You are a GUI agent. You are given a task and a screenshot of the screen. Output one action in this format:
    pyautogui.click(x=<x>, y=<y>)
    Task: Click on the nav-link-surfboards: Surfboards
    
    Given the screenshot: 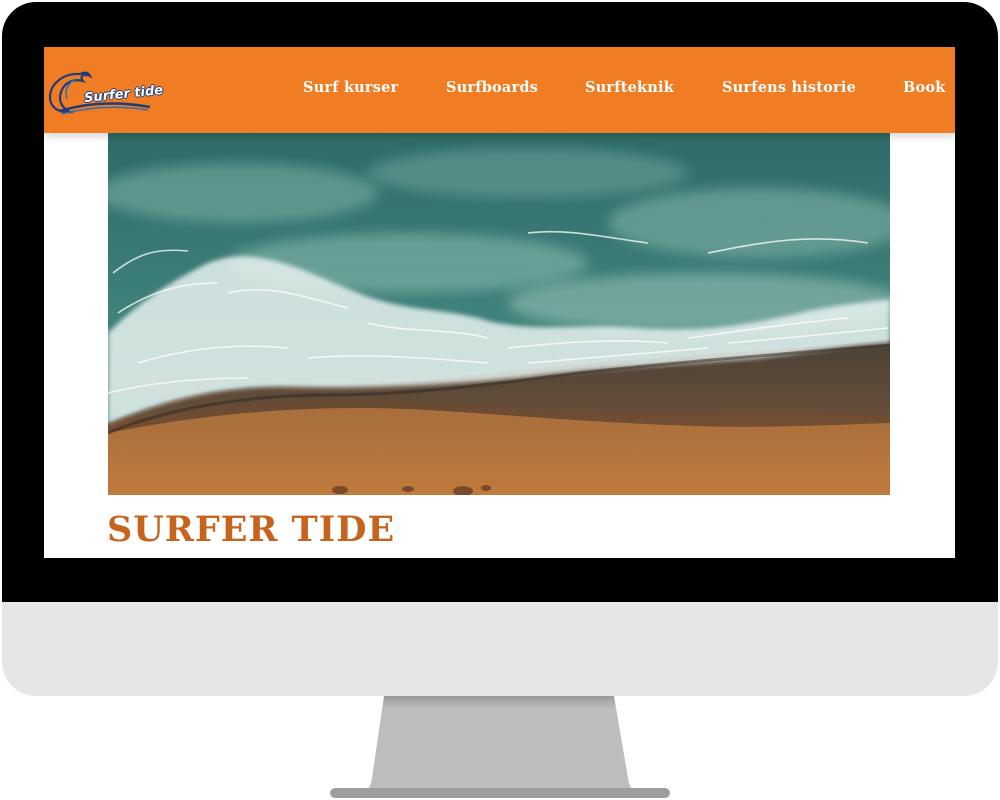 What is the action you would take?
    pyautogui.click(x=492, y=87)
    